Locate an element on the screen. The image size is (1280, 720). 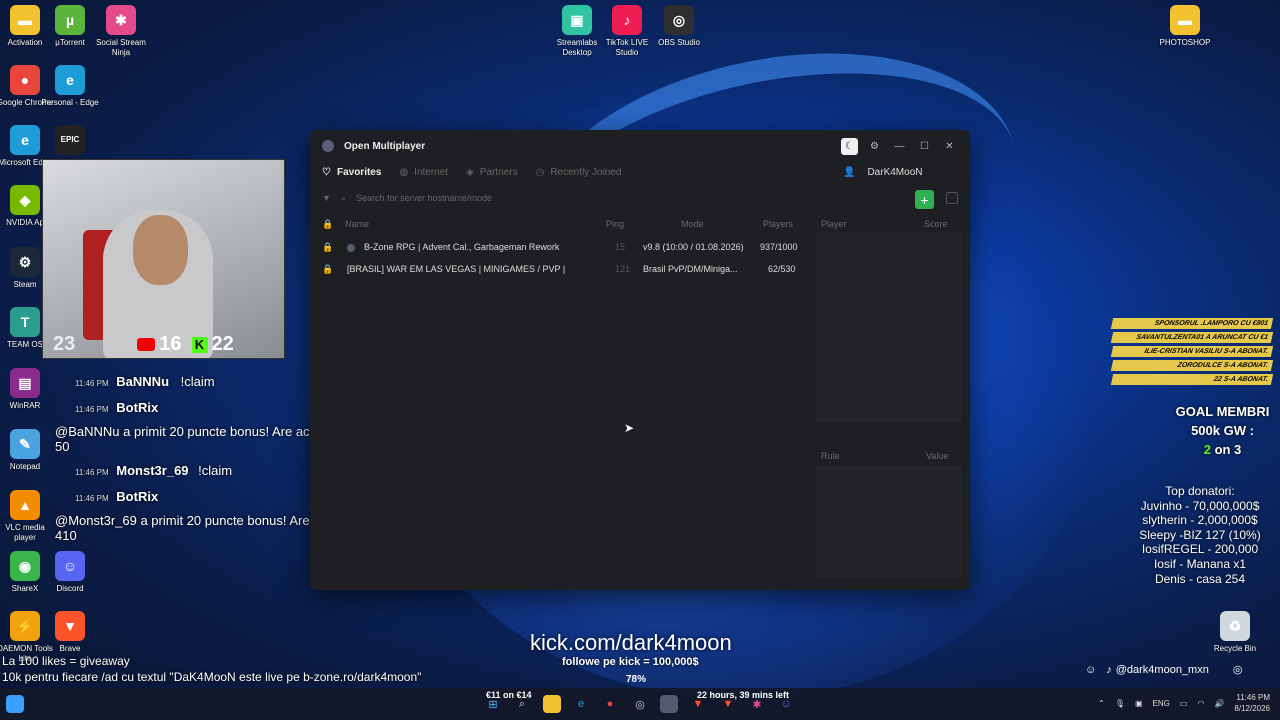
desktop-icon: ♻ Recycle Bin is located at coordinates (1235, 632).